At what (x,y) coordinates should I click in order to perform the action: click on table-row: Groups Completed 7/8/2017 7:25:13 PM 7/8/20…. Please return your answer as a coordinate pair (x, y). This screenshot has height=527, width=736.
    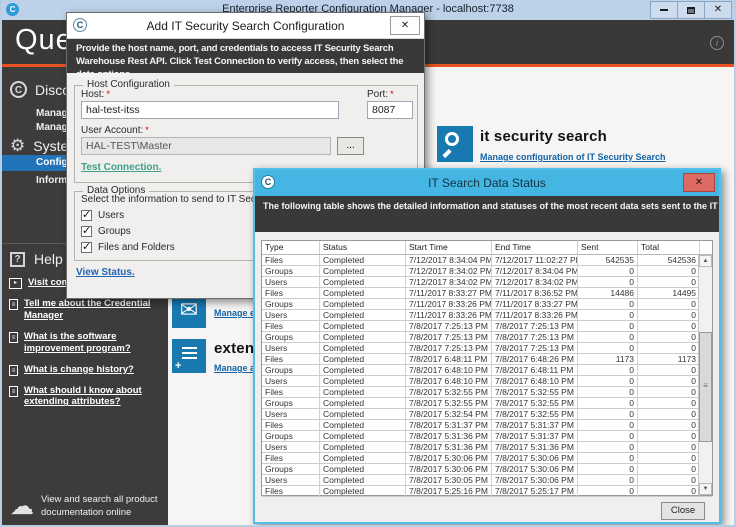
    Looking at the image, I should click on (487, 337).